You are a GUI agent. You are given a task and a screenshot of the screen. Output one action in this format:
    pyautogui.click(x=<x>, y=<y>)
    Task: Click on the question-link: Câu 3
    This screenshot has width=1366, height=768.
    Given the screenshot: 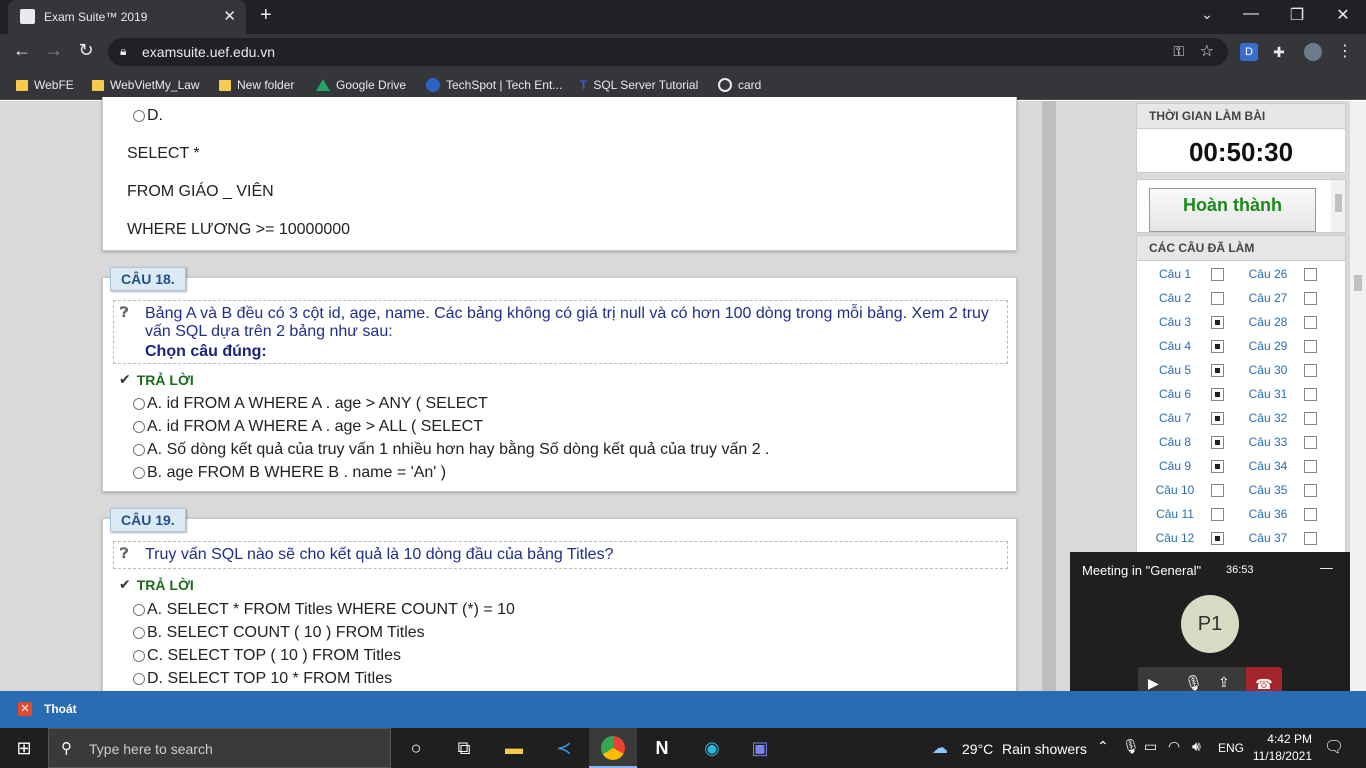 What is the action you would take?
    pyautogui.click(x=1175, y=322)
    